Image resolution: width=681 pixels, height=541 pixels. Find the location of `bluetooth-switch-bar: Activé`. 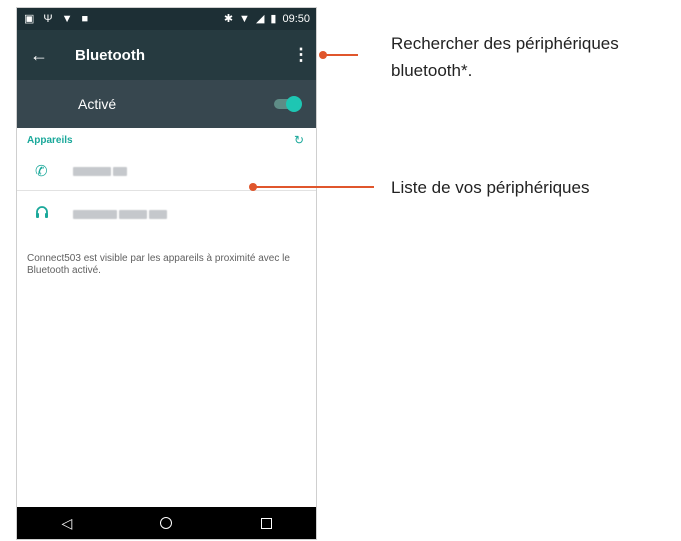

bluetooth-switch-bar: Activé is located at coordinates (166, 104).